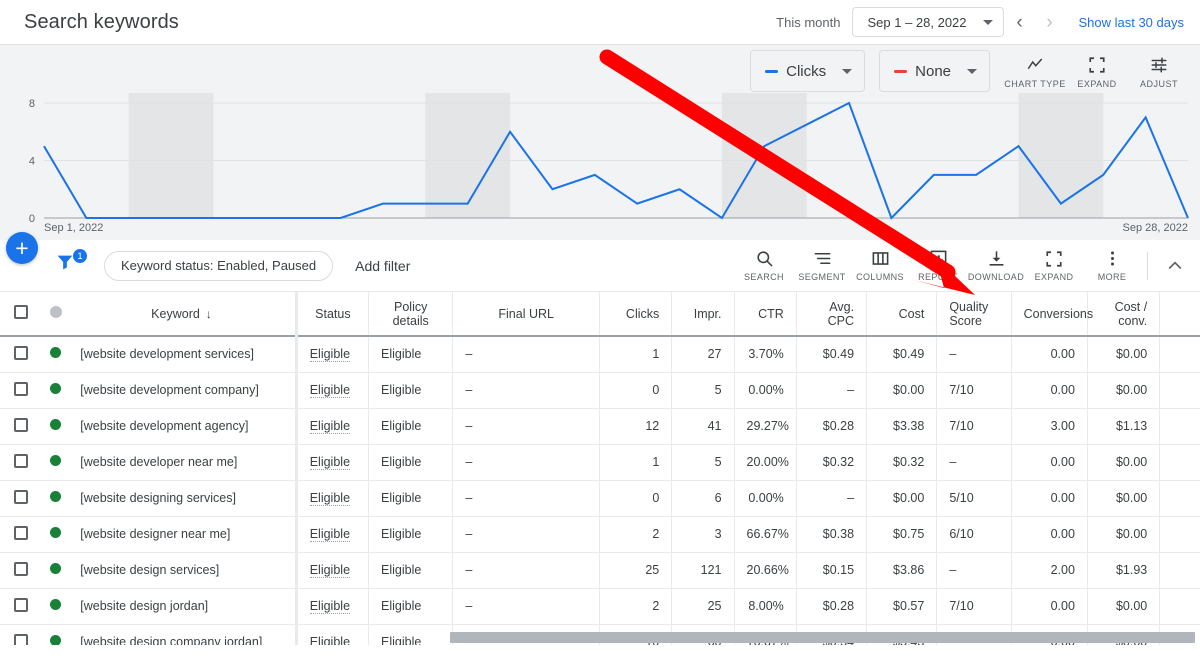  I want to click on collapse-chart-button, so click(1175, 266).